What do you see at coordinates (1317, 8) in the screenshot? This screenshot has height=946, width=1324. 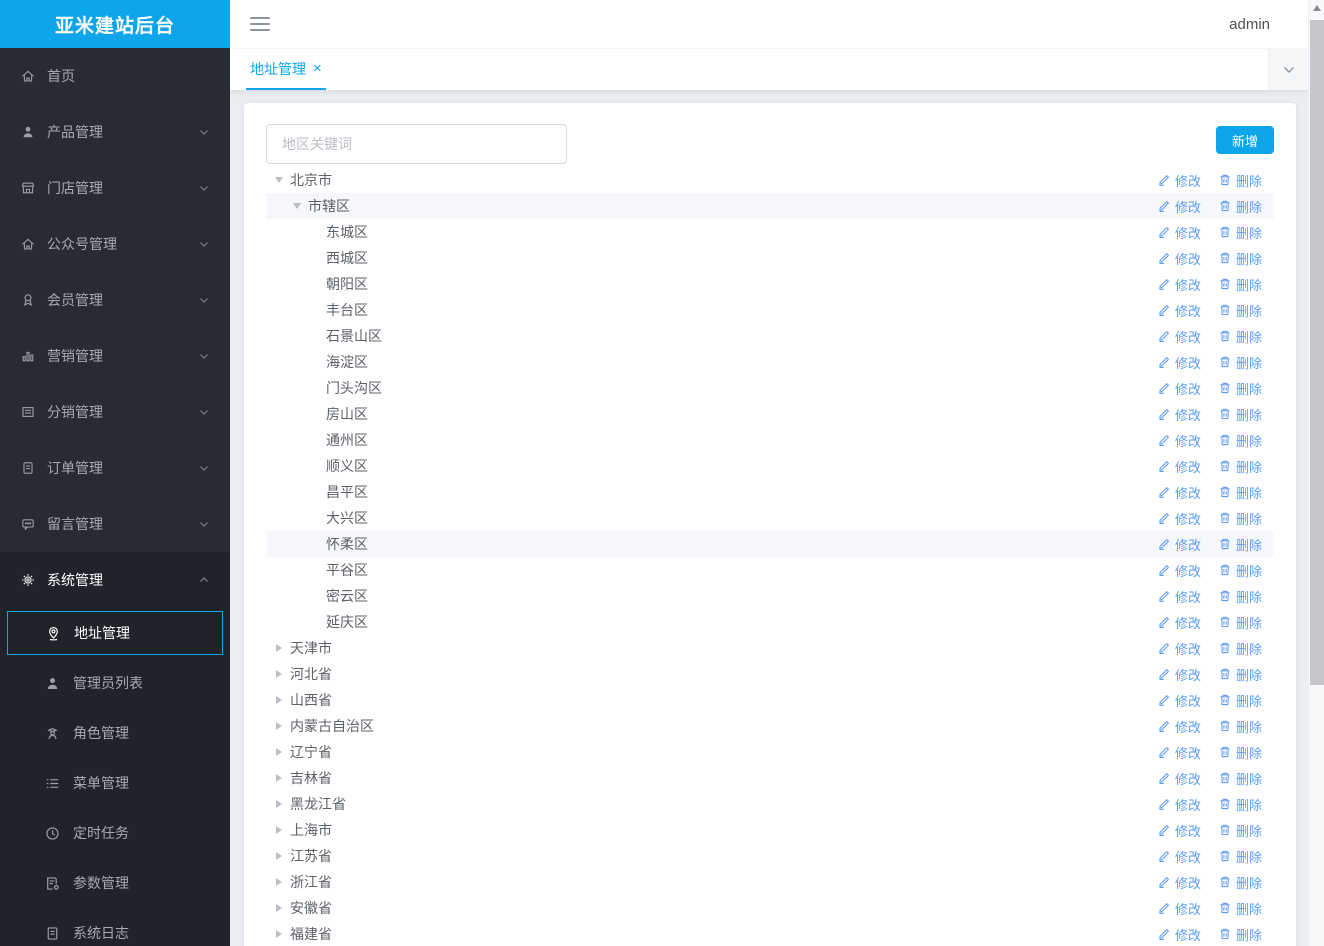 I see `scroll-up-arrow-icon` at bounding box center [1317, 8].